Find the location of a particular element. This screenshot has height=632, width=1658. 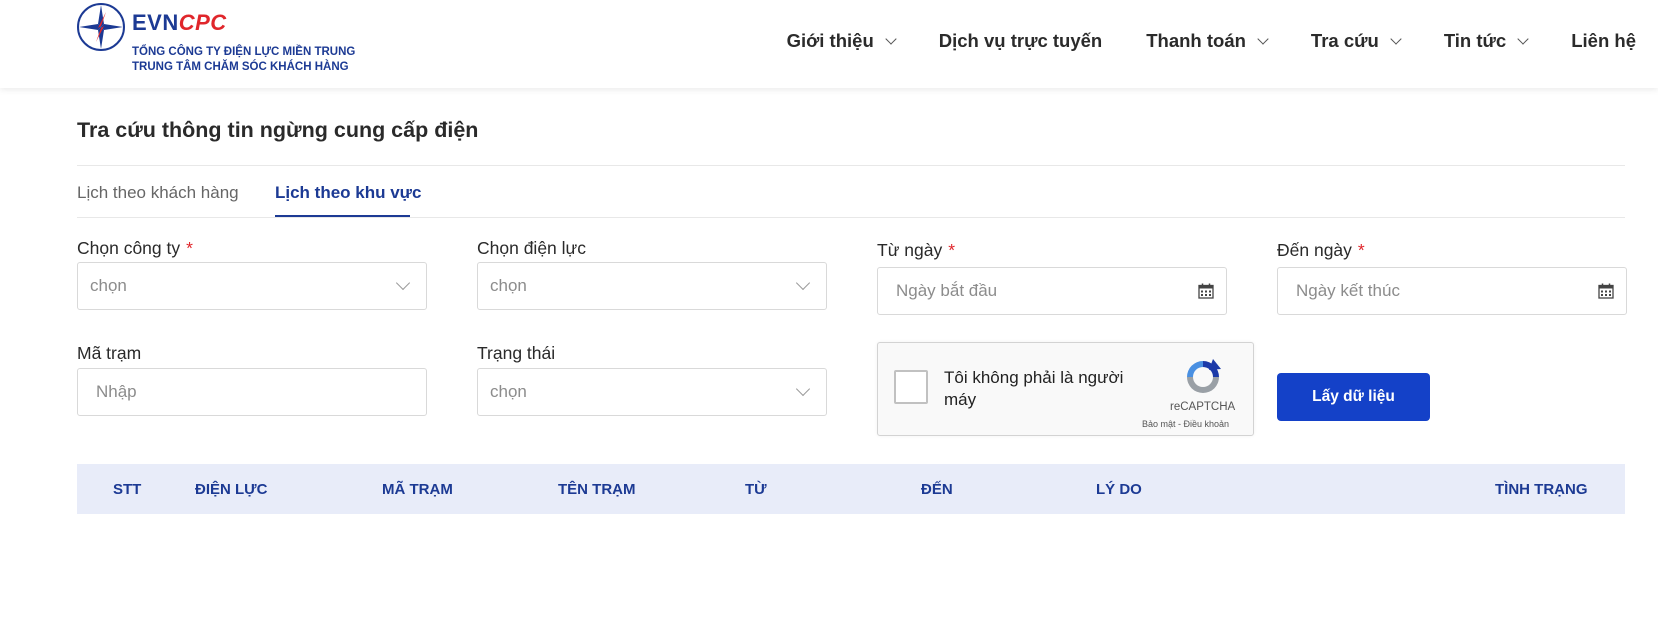

company-label: Chọn công ty * is located at coordinates (135, 248).